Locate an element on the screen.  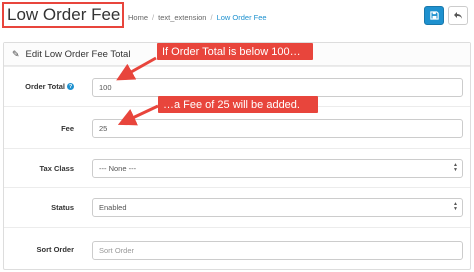
breadcrumb: Home / text_extension / Low Order Fee is located at coordinates (197, 17).